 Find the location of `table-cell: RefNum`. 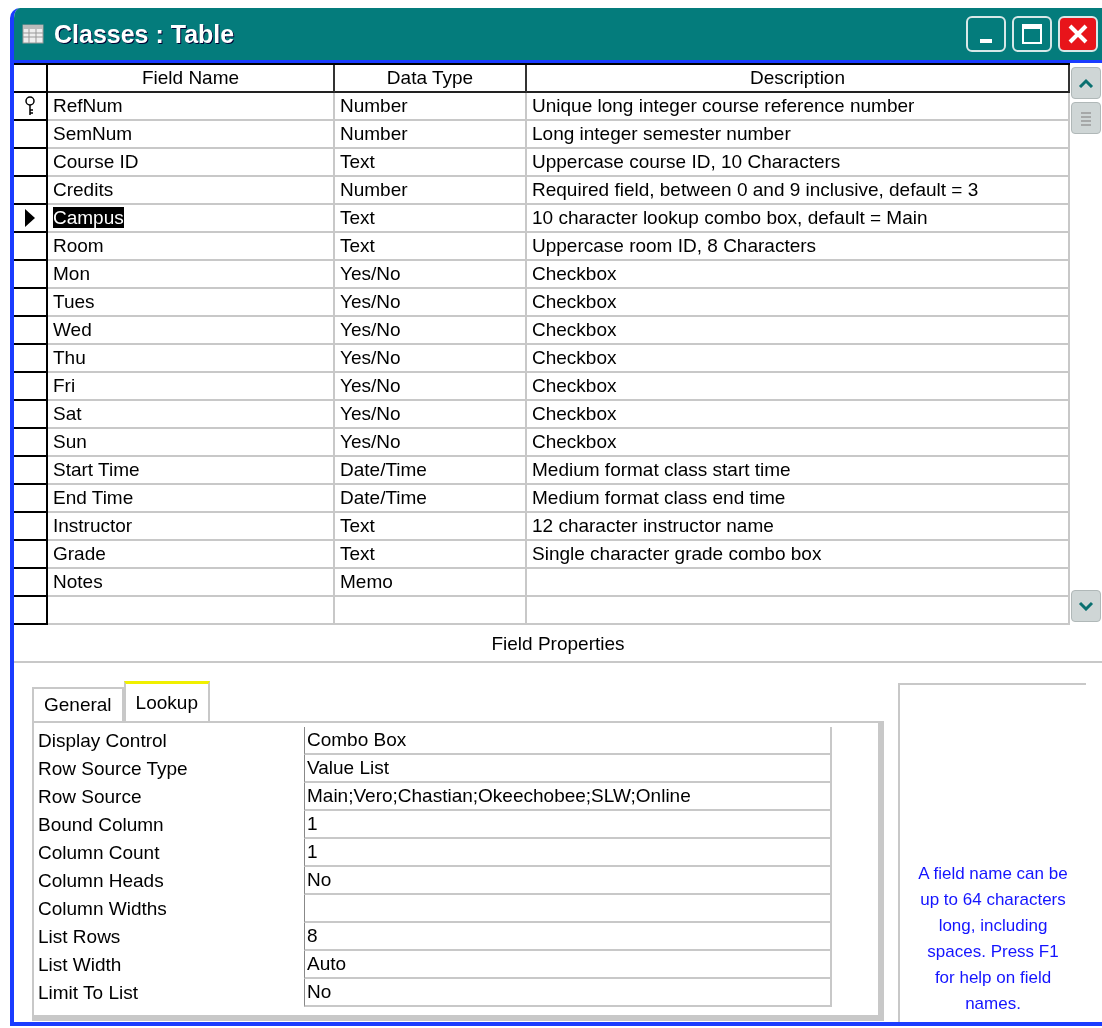

table-cell: RefNum is located at coordinates (191, 107).